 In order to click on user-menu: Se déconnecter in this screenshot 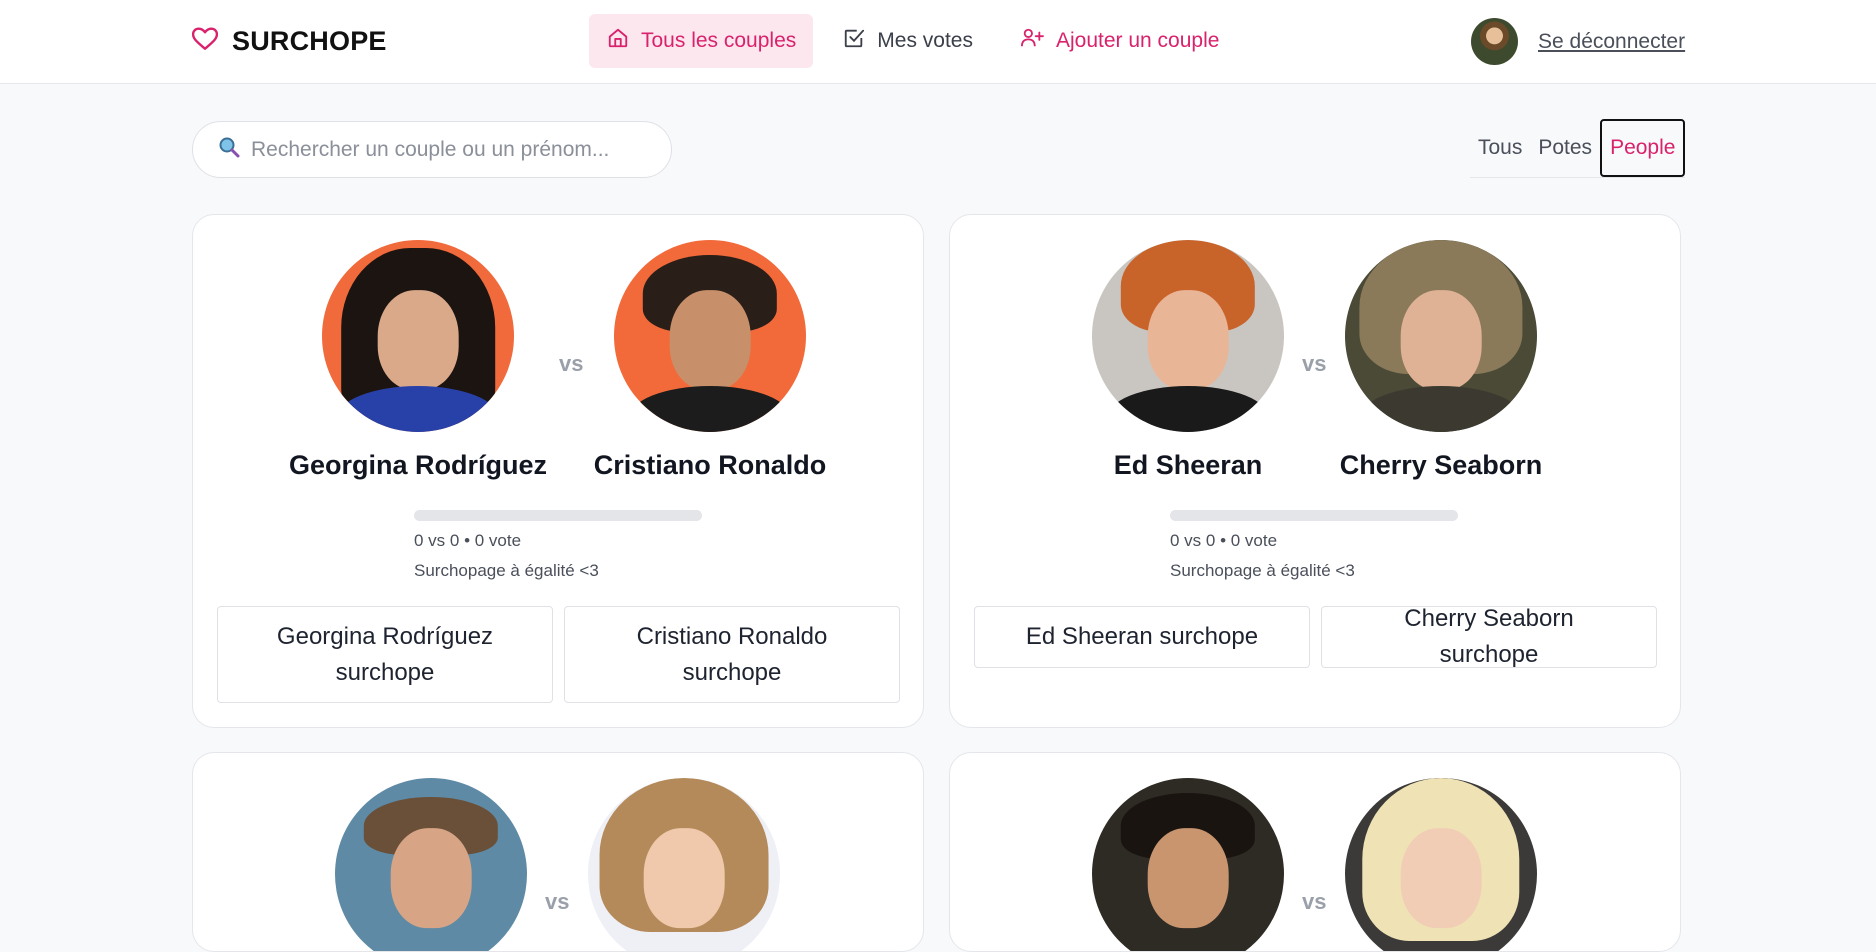, I will do `click(1578, 41)`.